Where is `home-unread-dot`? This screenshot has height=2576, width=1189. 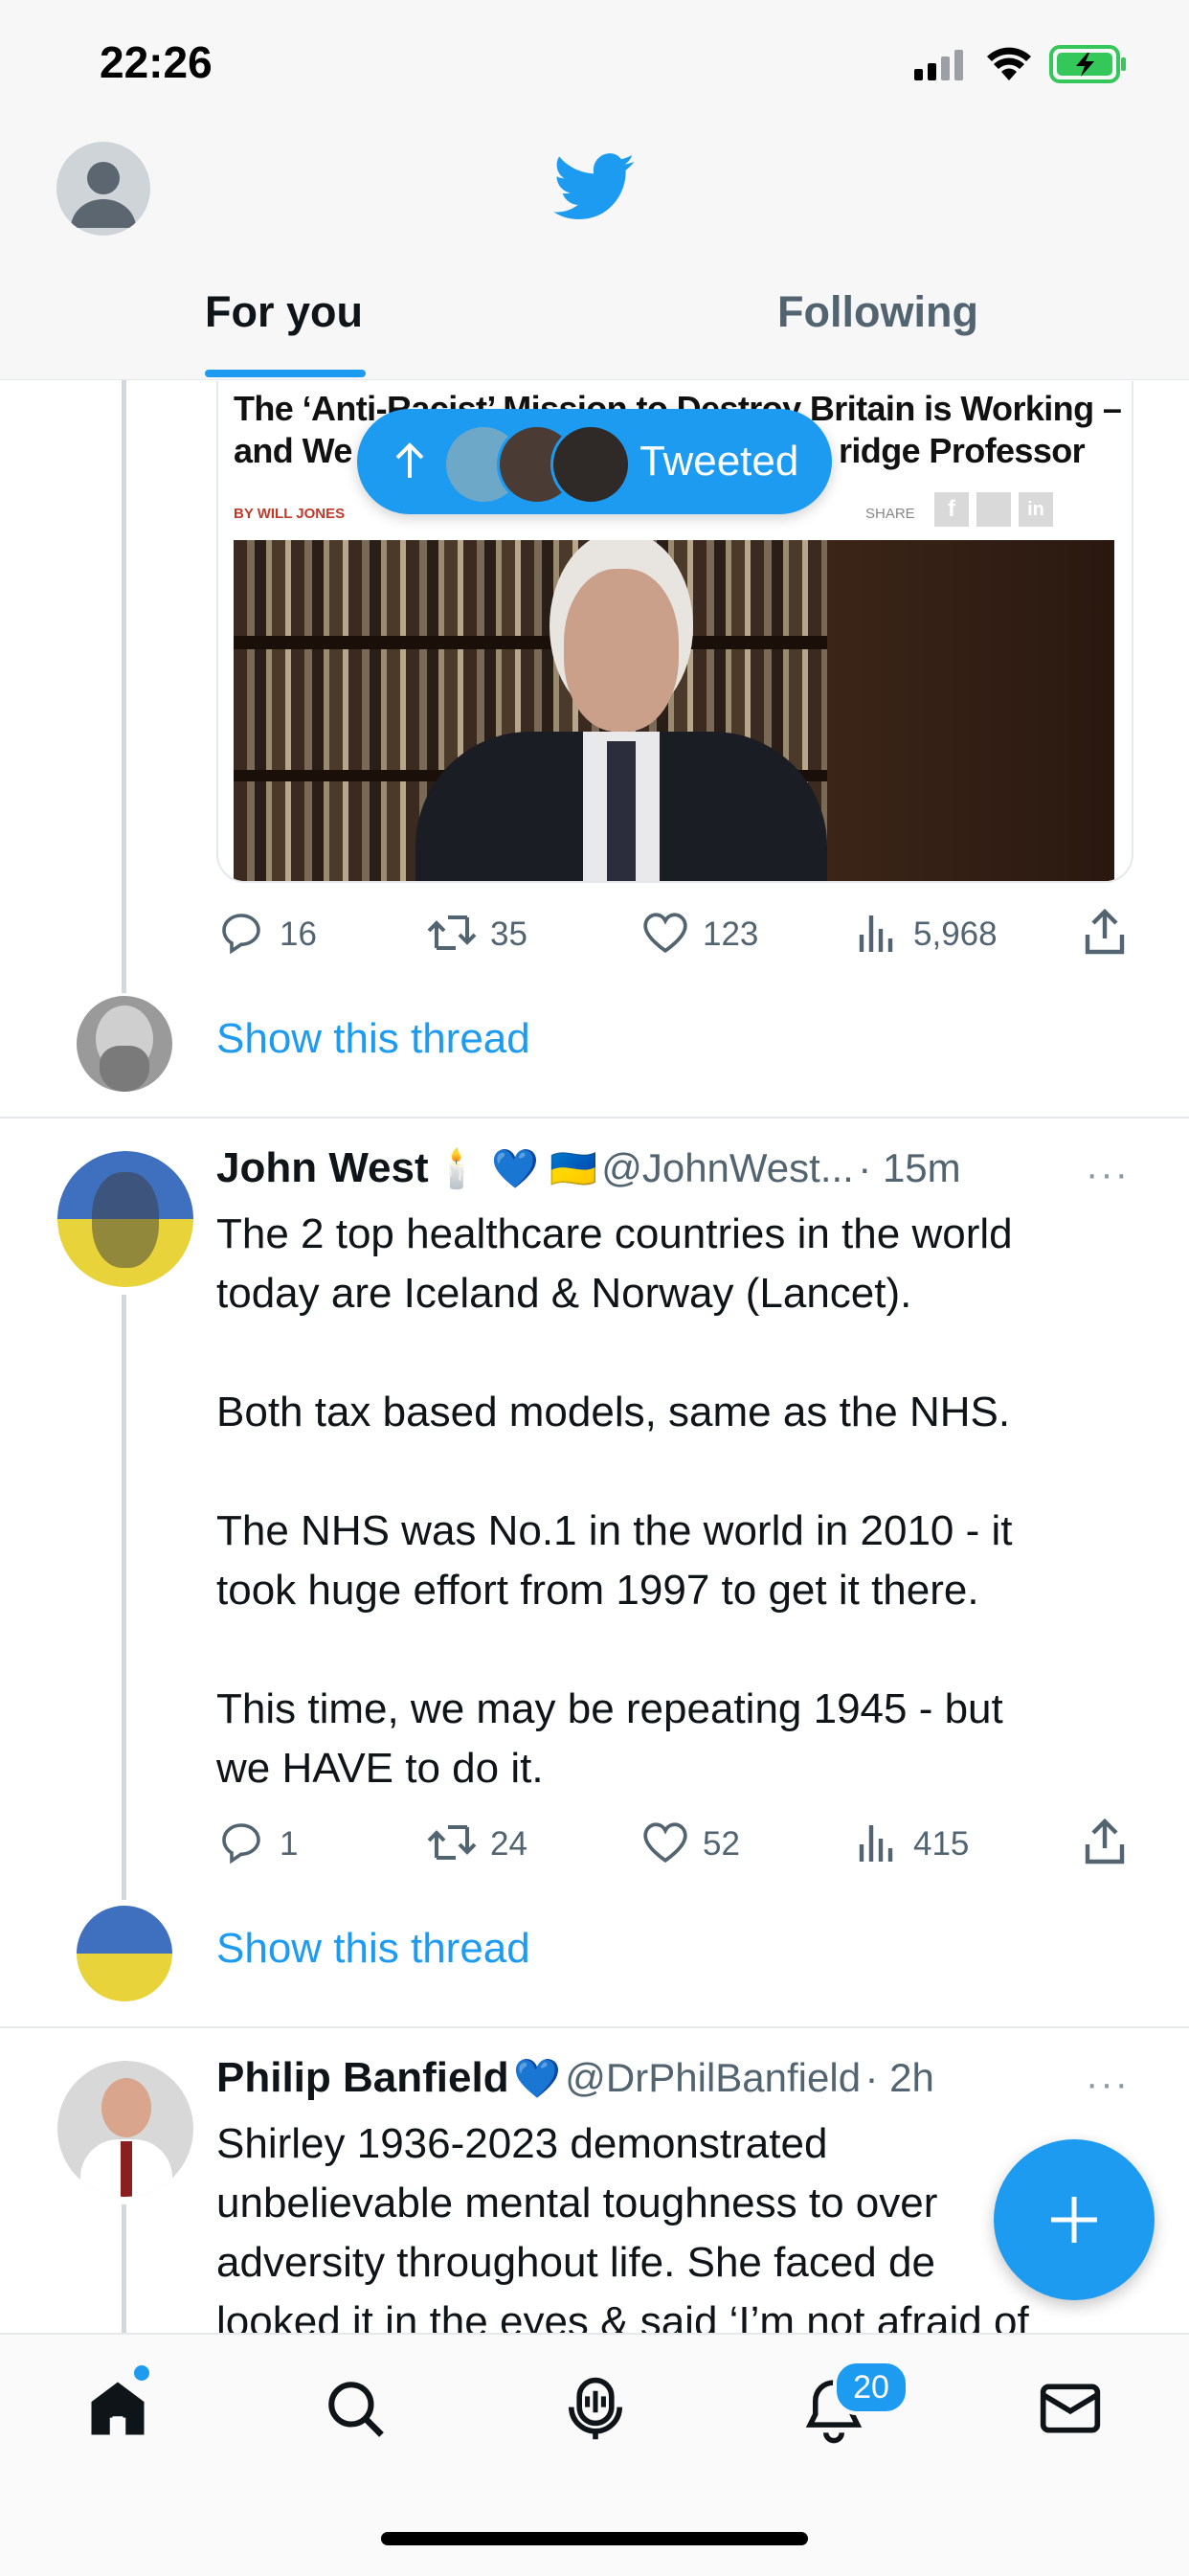
home-unread-dot is located at coordinates (141, 2373).